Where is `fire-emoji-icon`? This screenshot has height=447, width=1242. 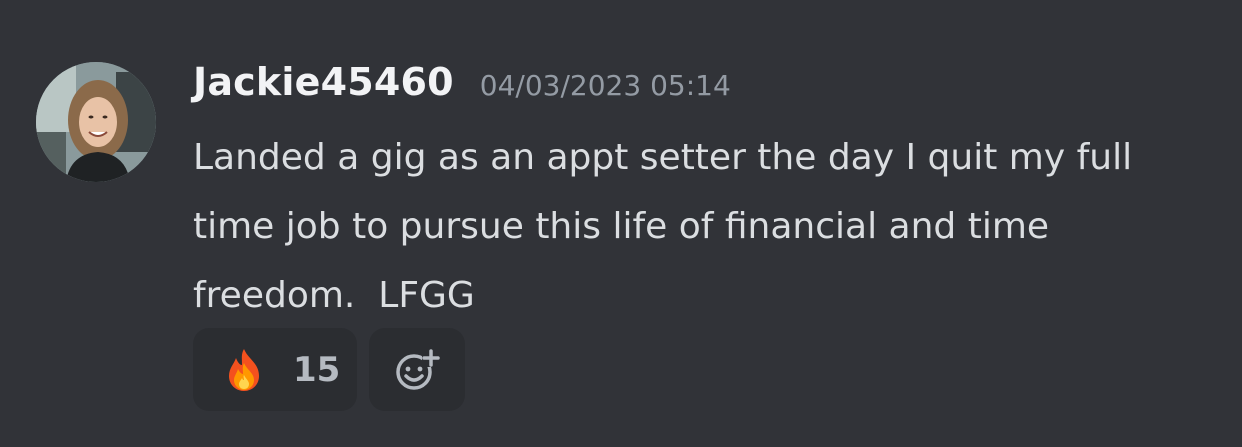
fire-emoji-icon is located at coordinates (244, 369).